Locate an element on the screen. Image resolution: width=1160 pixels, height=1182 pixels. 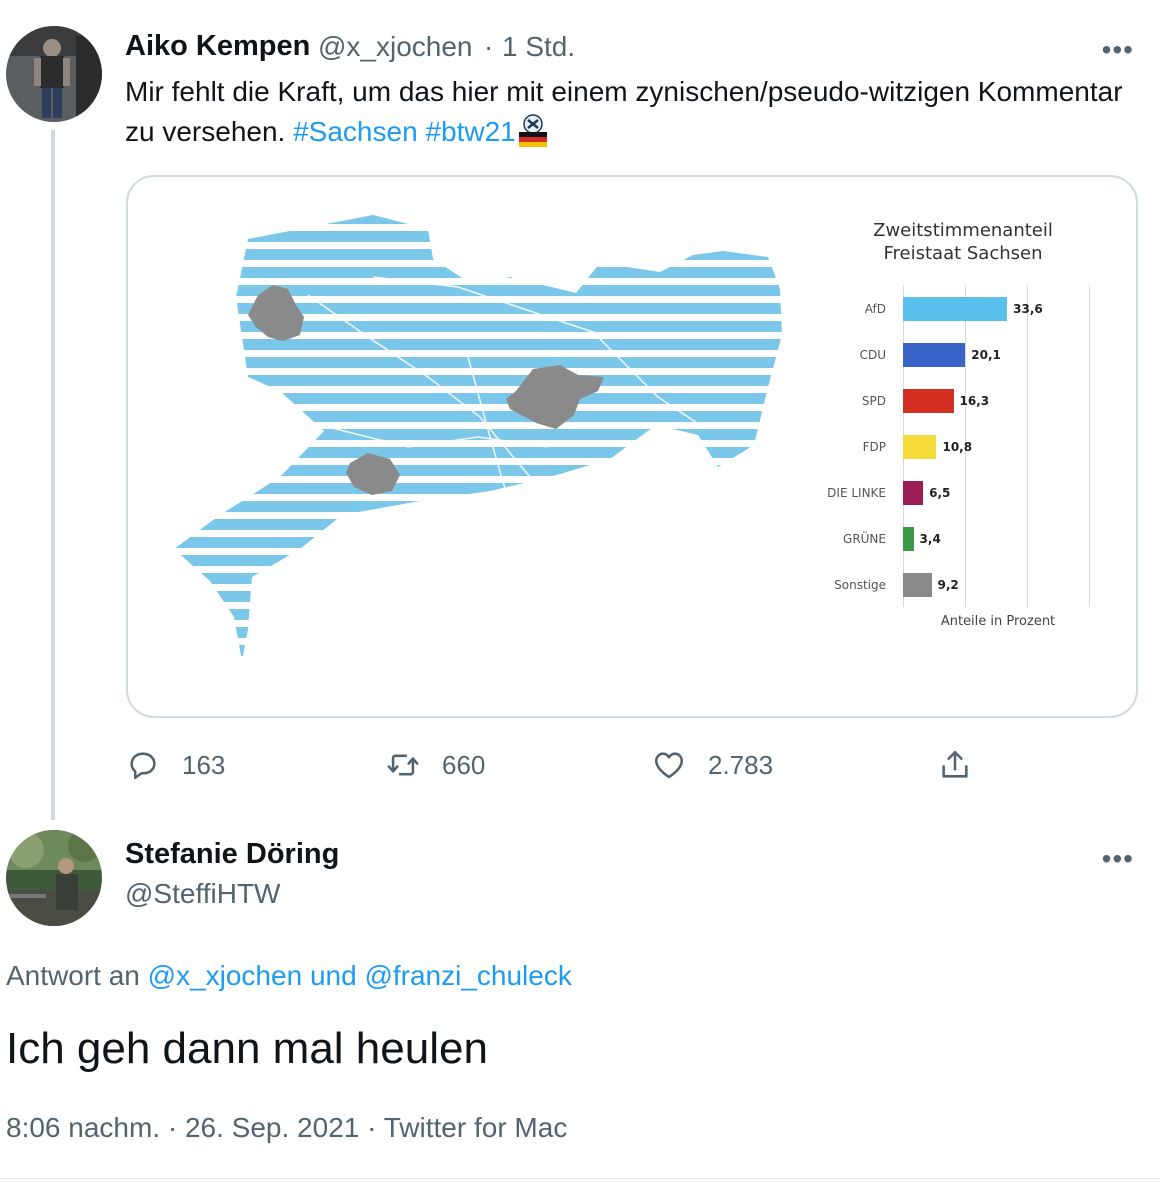
retweet-icon is located at coordinates (403, 765).